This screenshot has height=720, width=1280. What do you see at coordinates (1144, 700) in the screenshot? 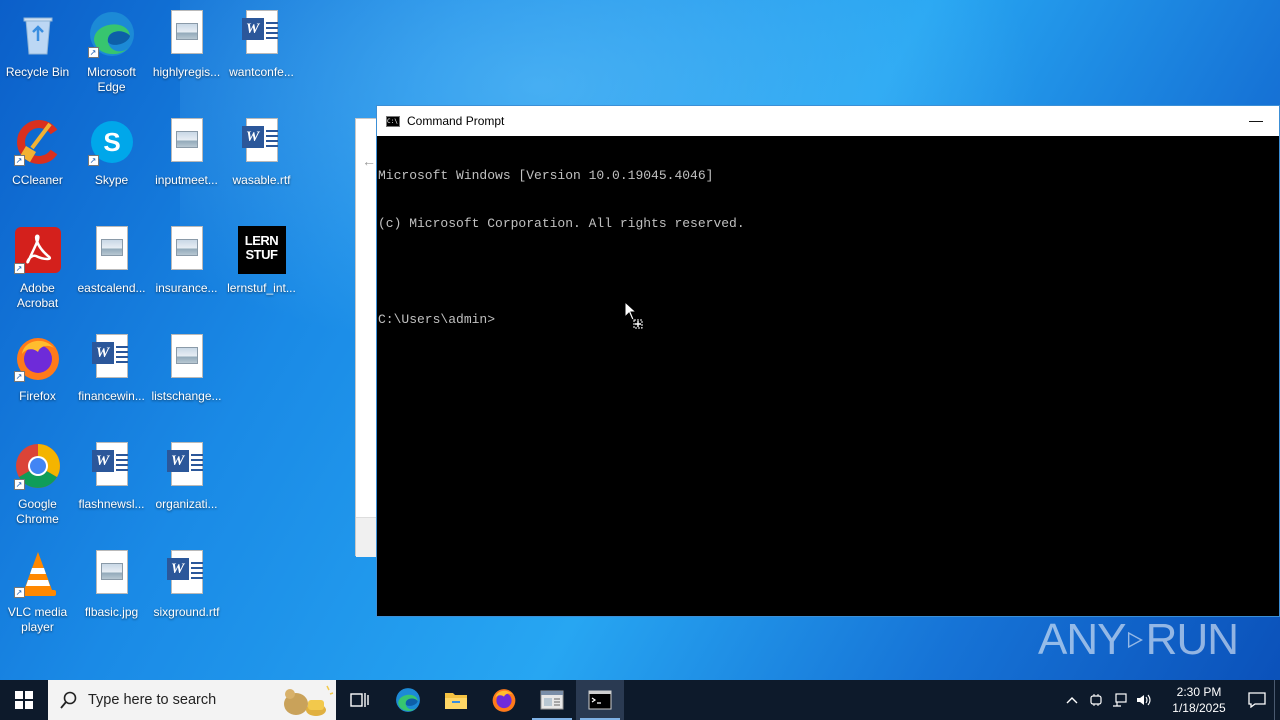
I see `volume-icon` at bounding box center [1144, 700].